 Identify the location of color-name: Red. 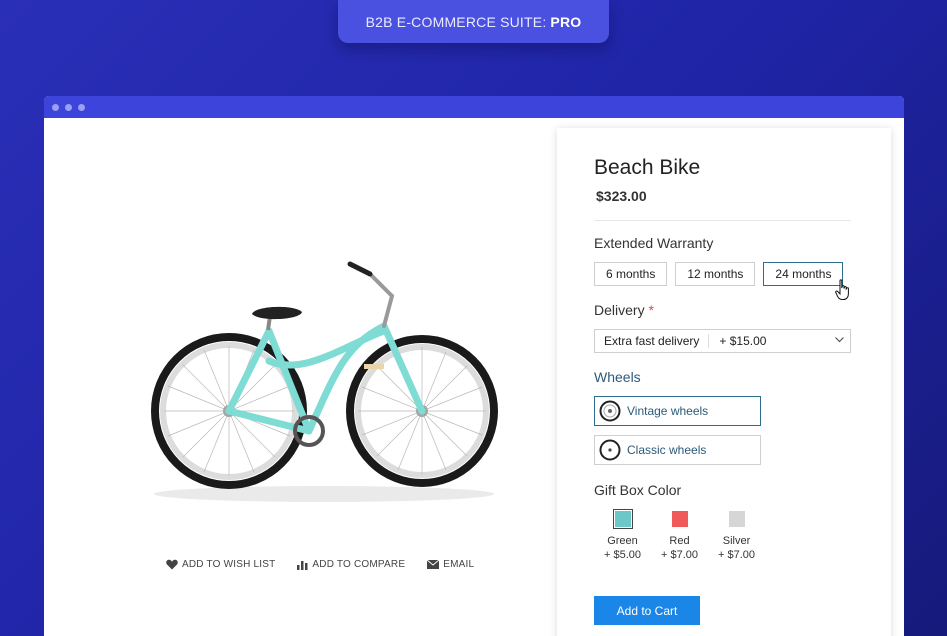
(679, 541).